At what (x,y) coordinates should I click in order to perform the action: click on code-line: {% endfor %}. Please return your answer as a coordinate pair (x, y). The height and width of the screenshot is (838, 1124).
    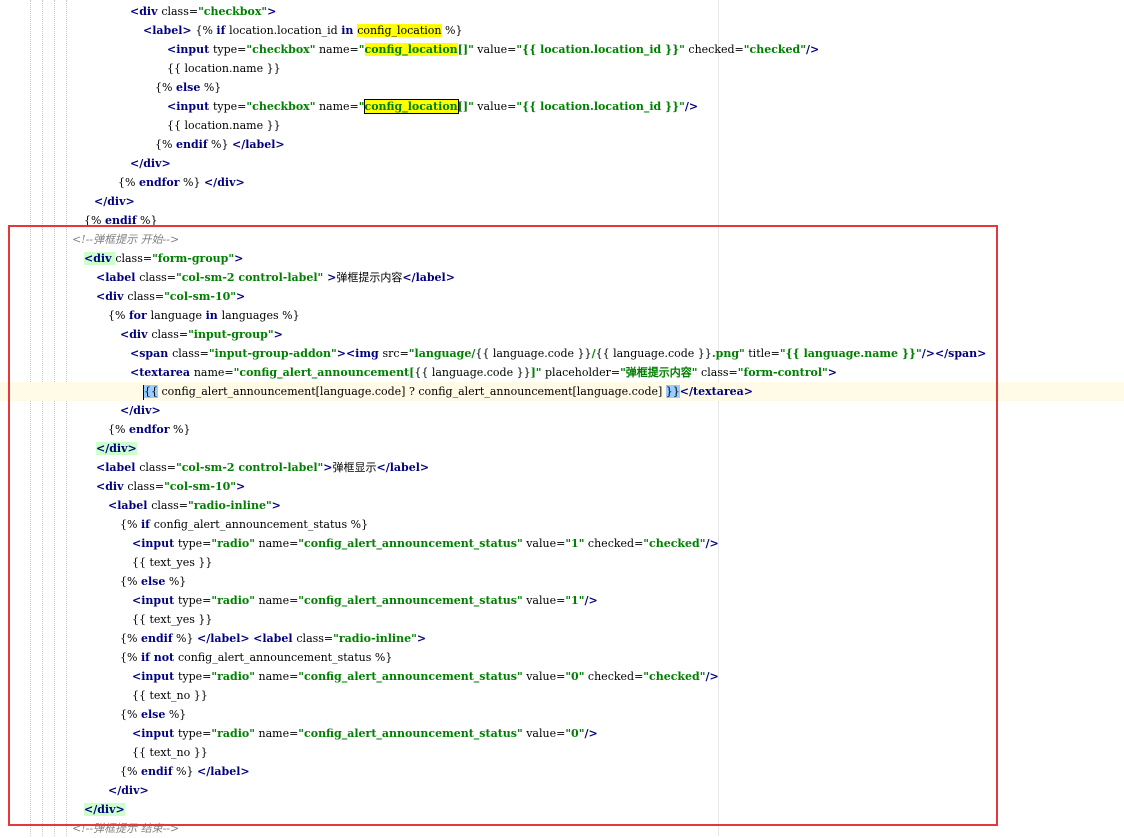
    Looking at the image, I should click on (149, 429).